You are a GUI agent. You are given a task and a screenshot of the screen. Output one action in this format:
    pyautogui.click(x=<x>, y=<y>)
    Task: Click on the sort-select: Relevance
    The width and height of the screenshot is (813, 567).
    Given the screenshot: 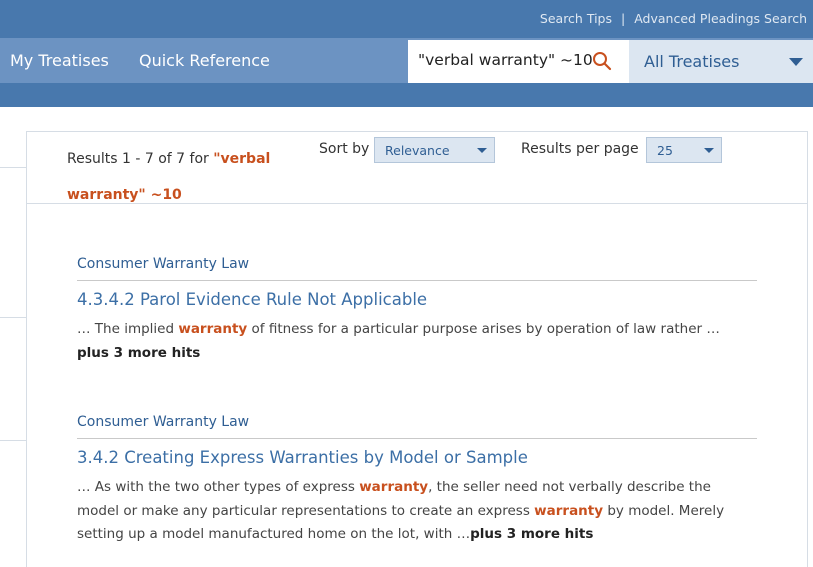 What is the action you would take?
    pyautogui.click(x=434, y=150)
    